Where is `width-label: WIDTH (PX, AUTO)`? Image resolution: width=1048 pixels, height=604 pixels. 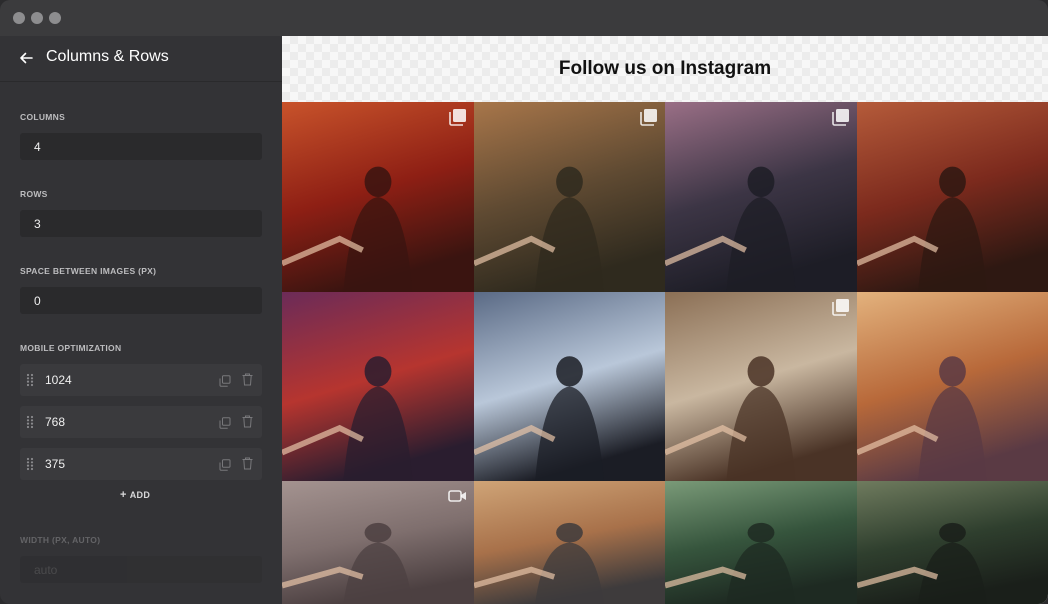
width-label: WIDTH (PX, AUTO) is located at coordinates (60, 540).